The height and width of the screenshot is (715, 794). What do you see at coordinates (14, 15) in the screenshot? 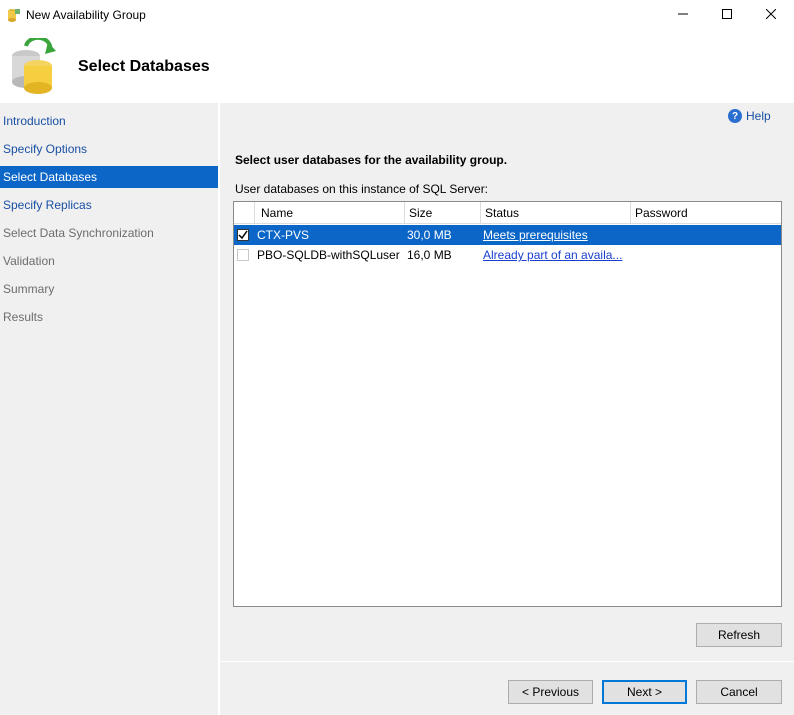
I see `availability-group-icon` at bounding box center [14, 15].